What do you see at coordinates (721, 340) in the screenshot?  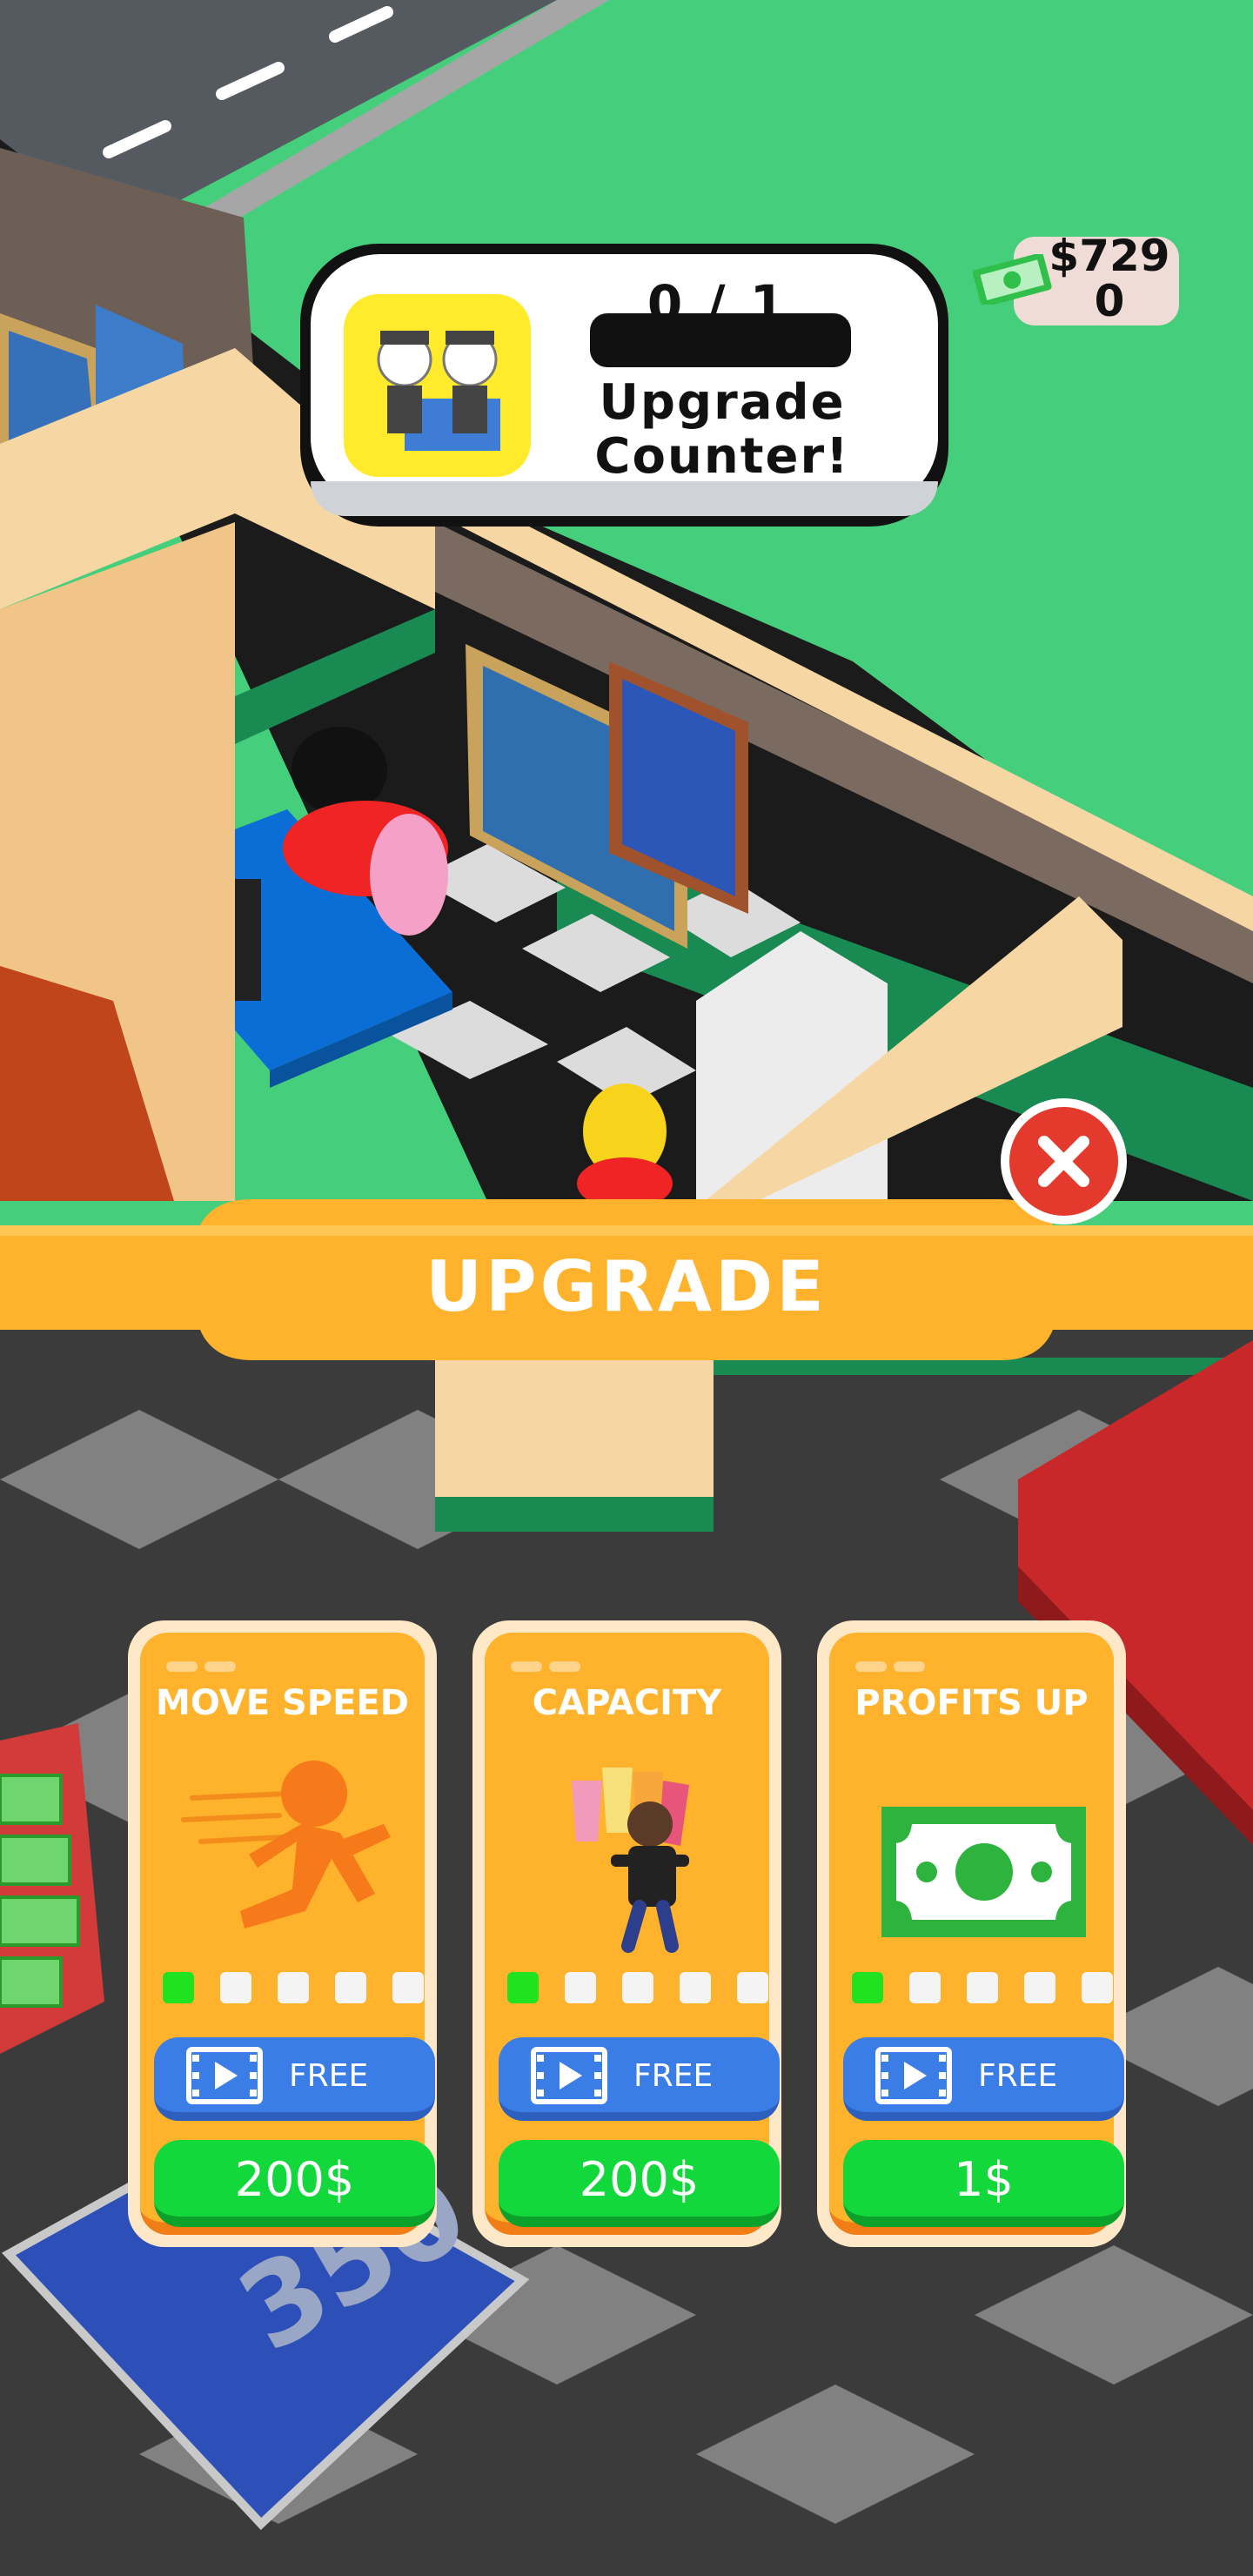 I see `quest-progress-bar` at bounding box center [721, 340].